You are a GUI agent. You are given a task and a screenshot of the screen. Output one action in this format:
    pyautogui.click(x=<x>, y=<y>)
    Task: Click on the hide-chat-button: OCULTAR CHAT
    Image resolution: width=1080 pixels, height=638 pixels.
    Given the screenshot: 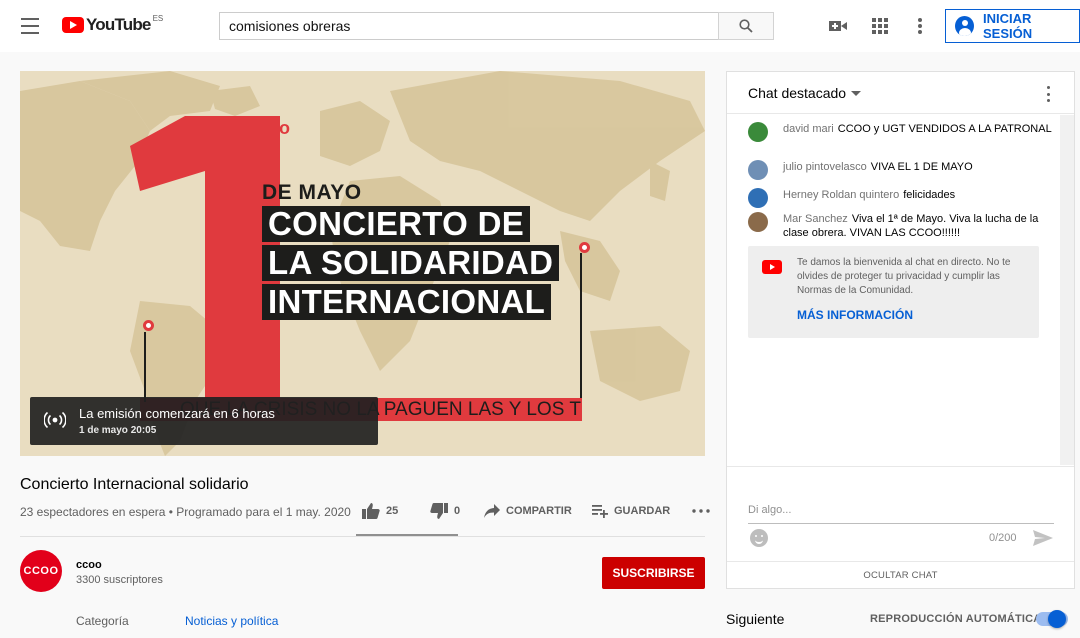 What is the action you would take?
    pyautogui.click(x=900, y=575)
    